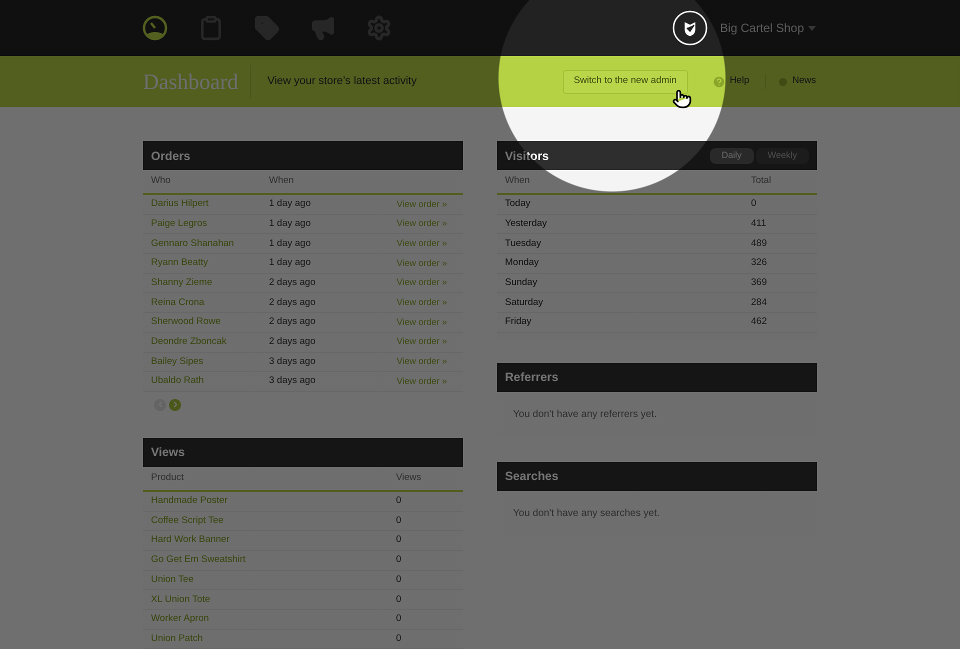 This screenshot has width=960, height=649. What do you see at coordinates (155, 28) in the screenshot?
I see `gauge-icon` at bounding box center [155, 28].